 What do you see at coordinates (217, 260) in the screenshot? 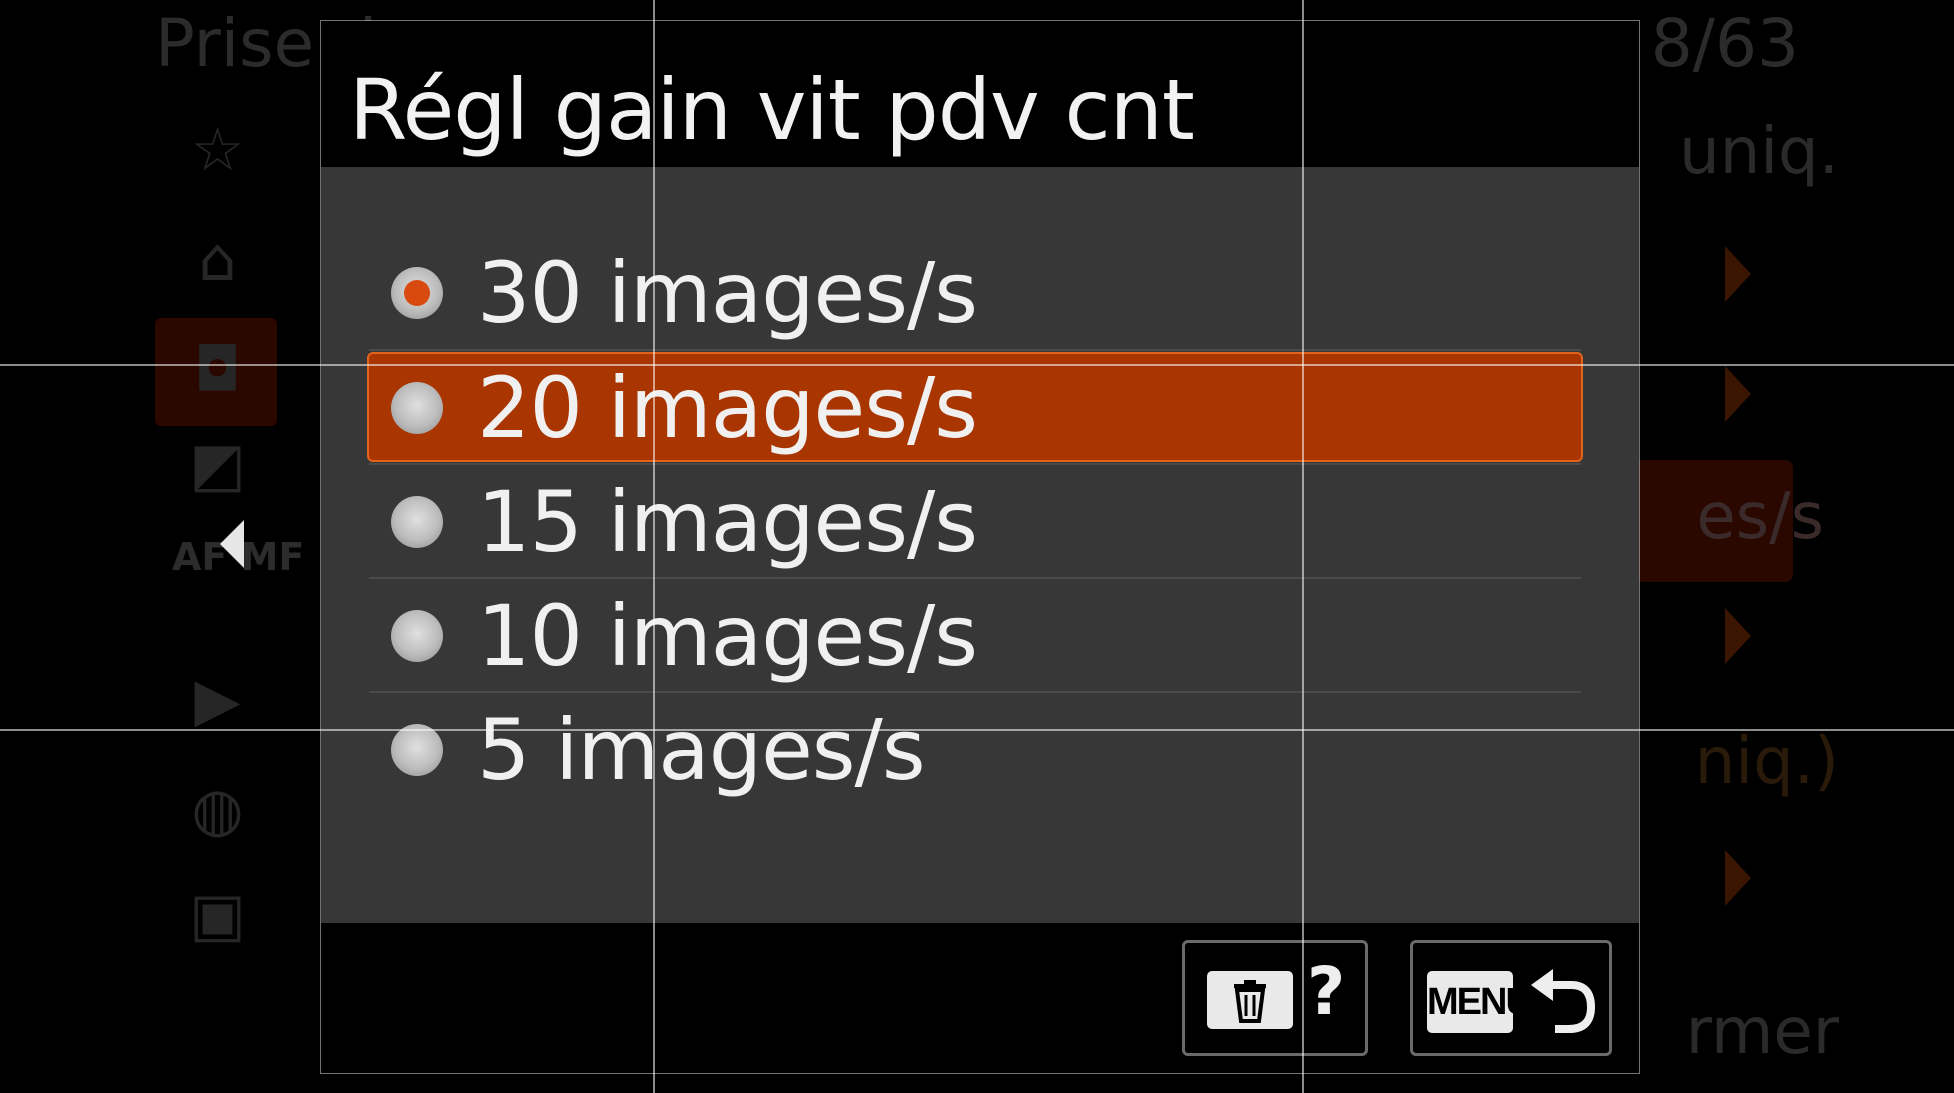
I see `person-icon: ⌂` at bounding box center [217, 260].